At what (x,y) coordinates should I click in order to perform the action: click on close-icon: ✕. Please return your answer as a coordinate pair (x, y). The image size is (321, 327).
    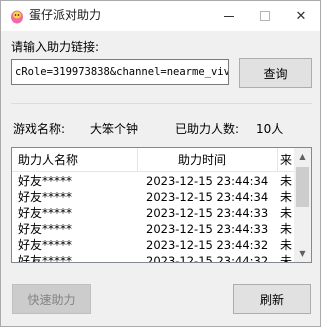
    Looking at the image, I should click on (301, 16).